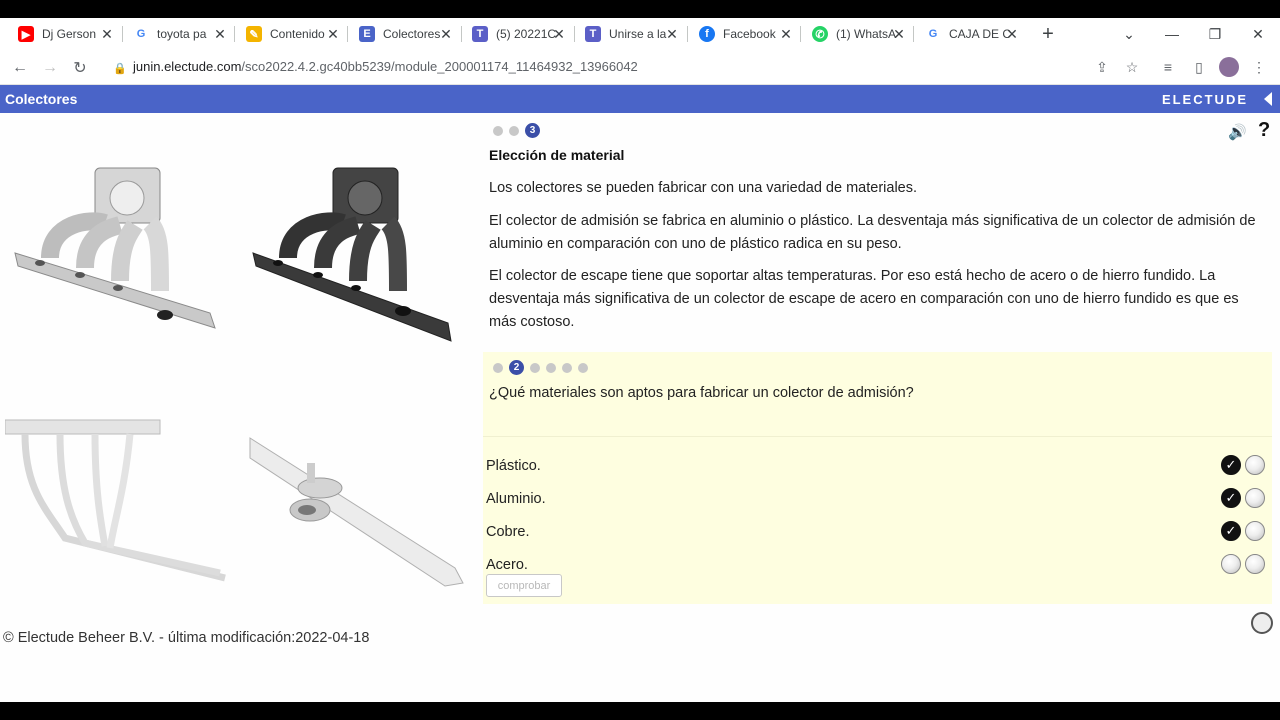  I want to click on electude-icon: E, so click(367, 34).